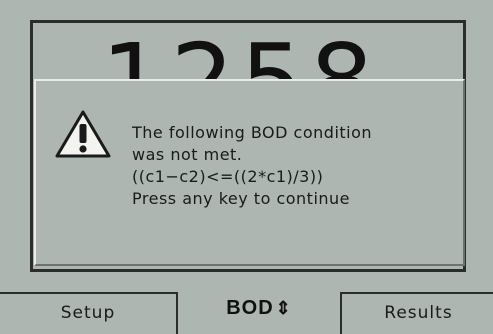 The height and width of the screenshot is (334, 493). Describe the element at coordinates (416, 313) in the screenshot. I see `results-softkey: Results` at that location.